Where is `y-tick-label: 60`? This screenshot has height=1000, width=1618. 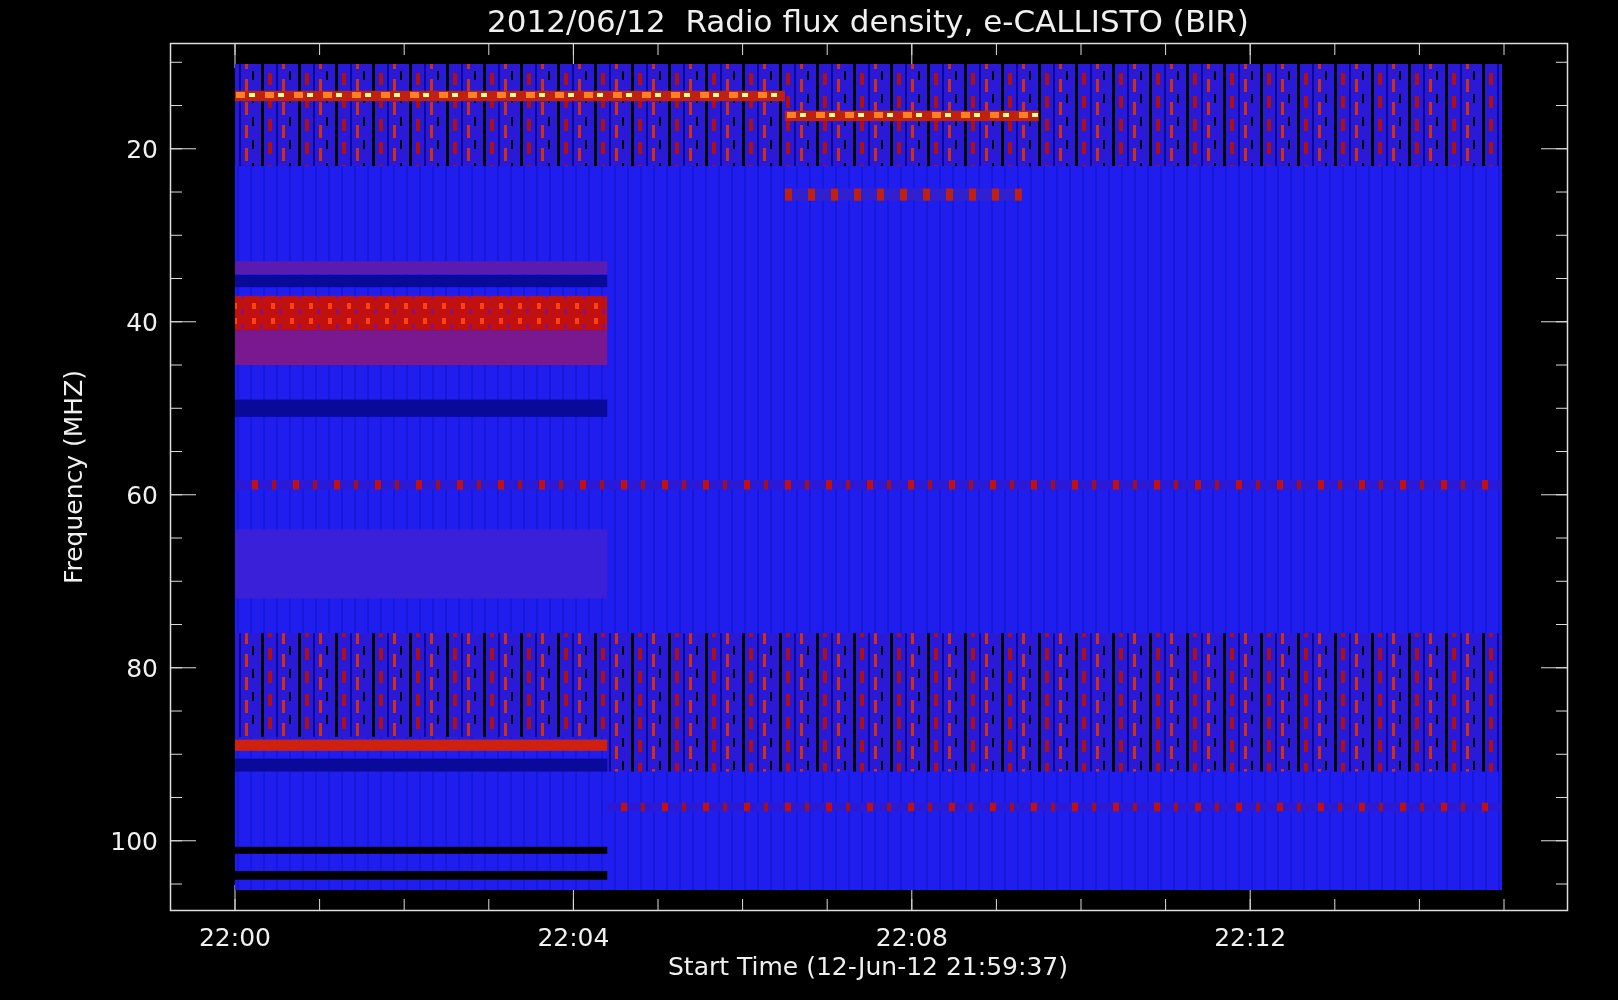
y-tick-label: 60 is located at coordinates (142, 495).